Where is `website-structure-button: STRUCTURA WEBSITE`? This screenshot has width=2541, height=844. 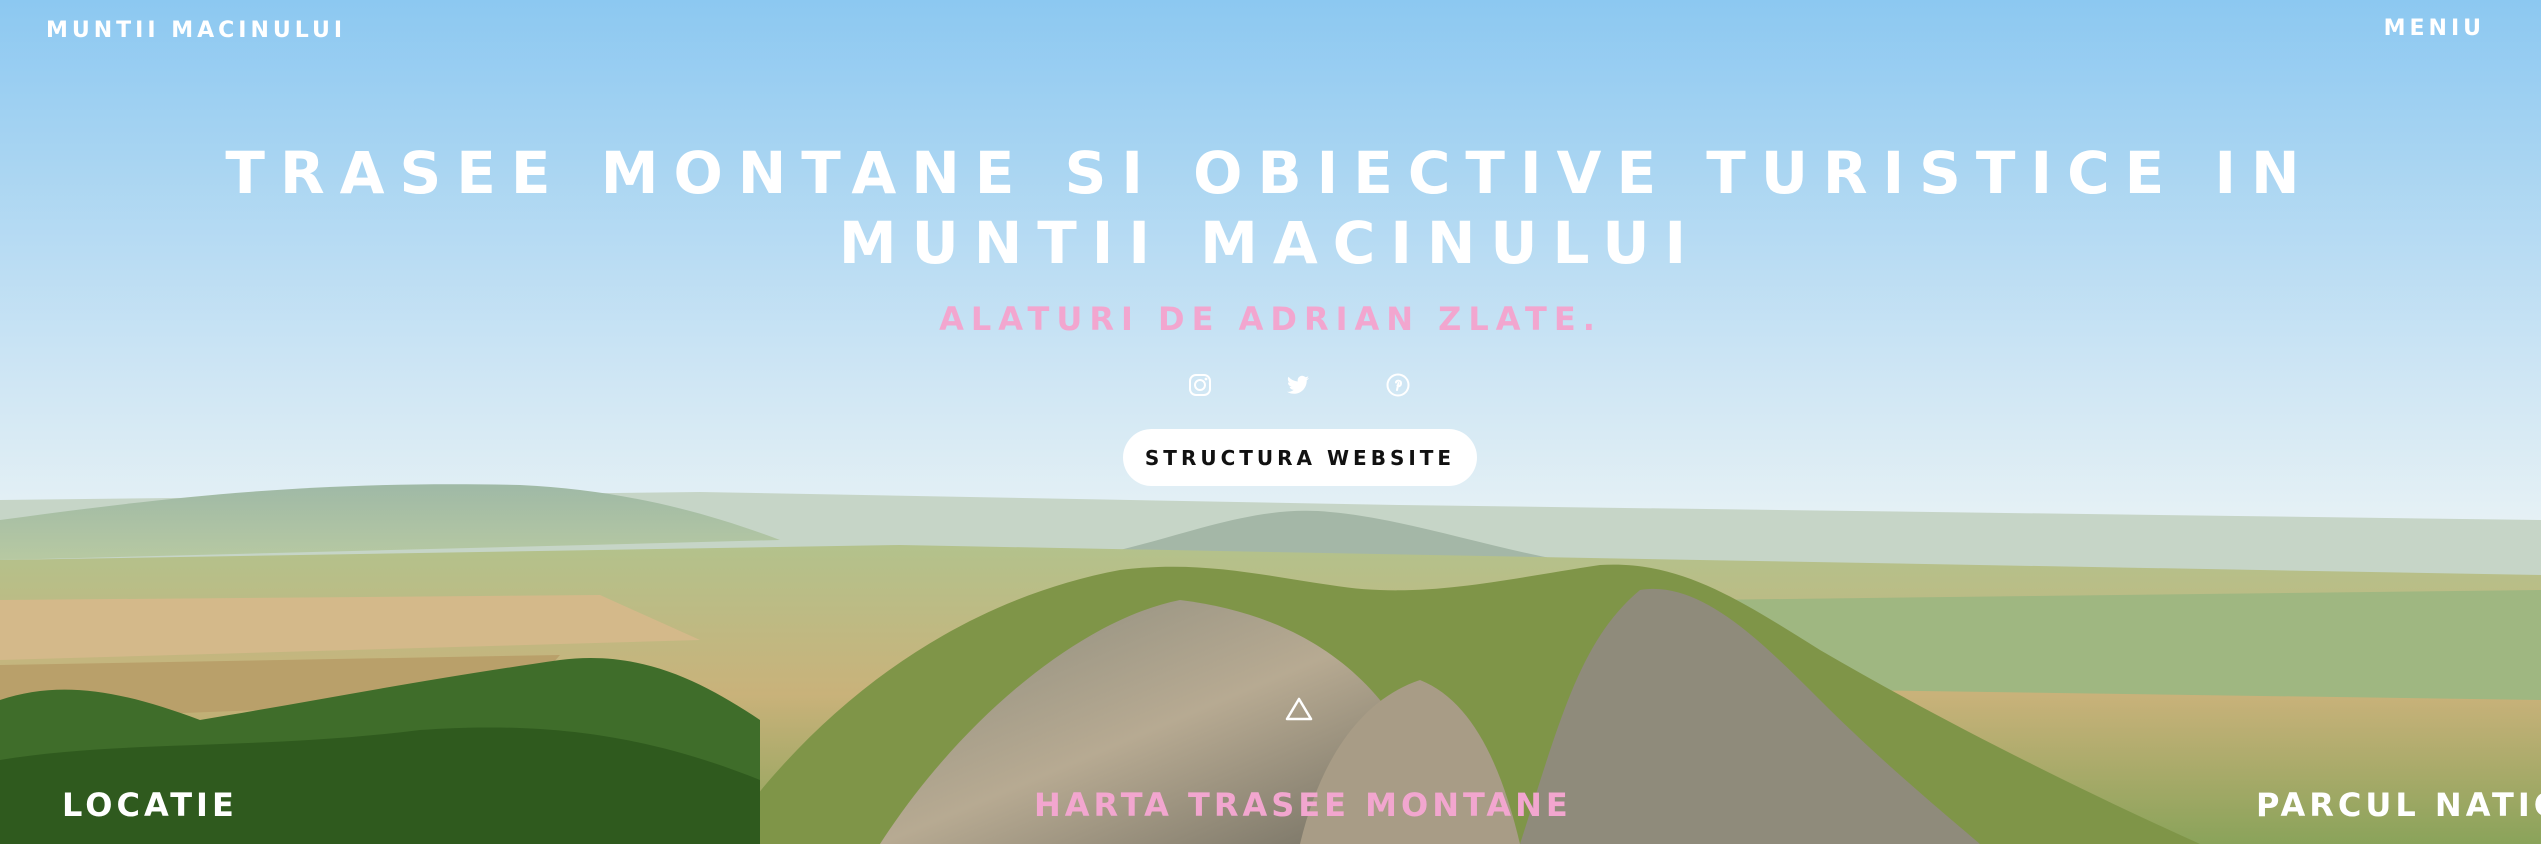 website-structure-button: STRUCTURA WEBSITE is located at coordinates (1300, 457).